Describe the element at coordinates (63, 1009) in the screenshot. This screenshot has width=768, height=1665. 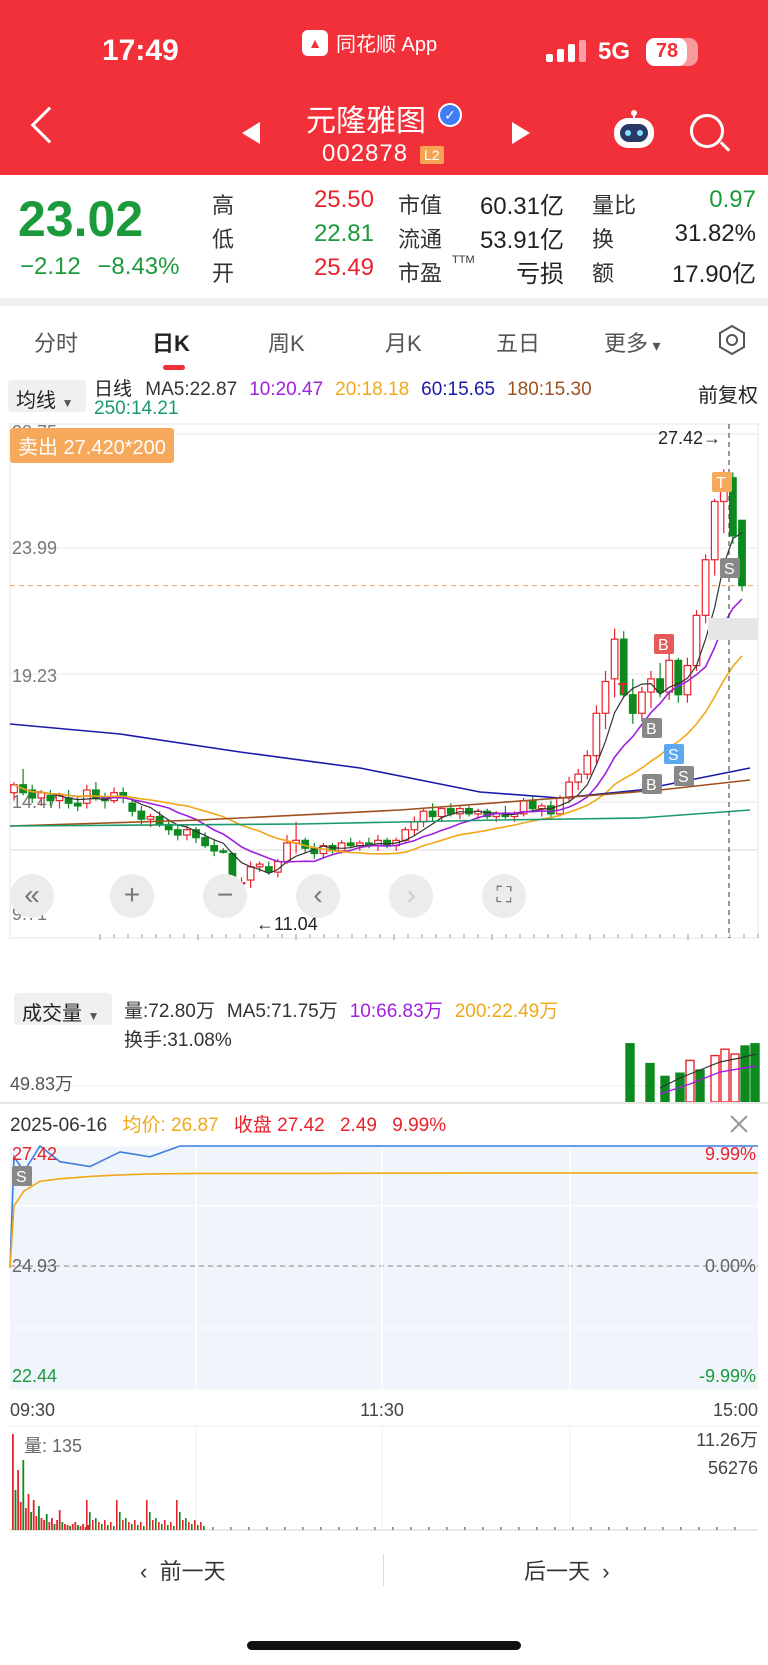
I see `volume-selector: 成交量 ▼` at that location.